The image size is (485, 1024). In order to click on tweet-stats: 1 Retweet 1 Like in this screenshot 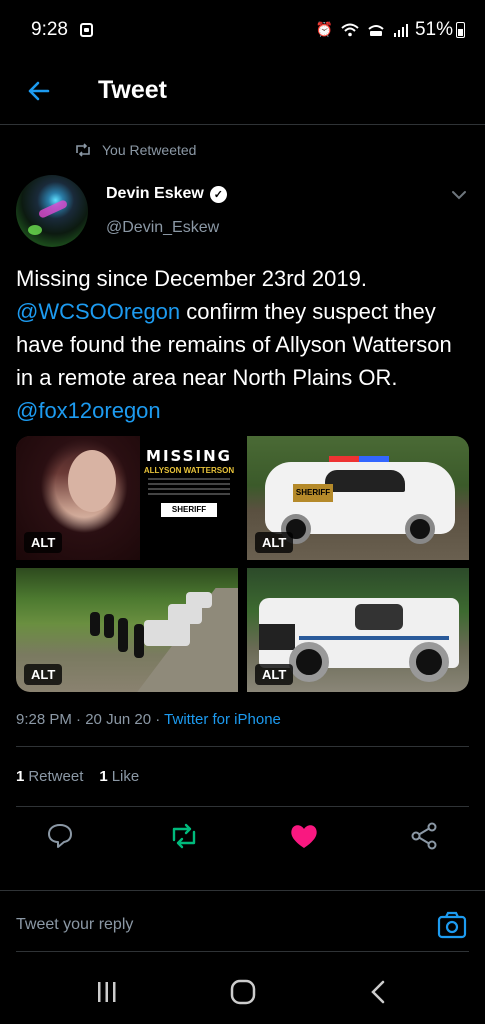, I will do `click(77, 776)`.